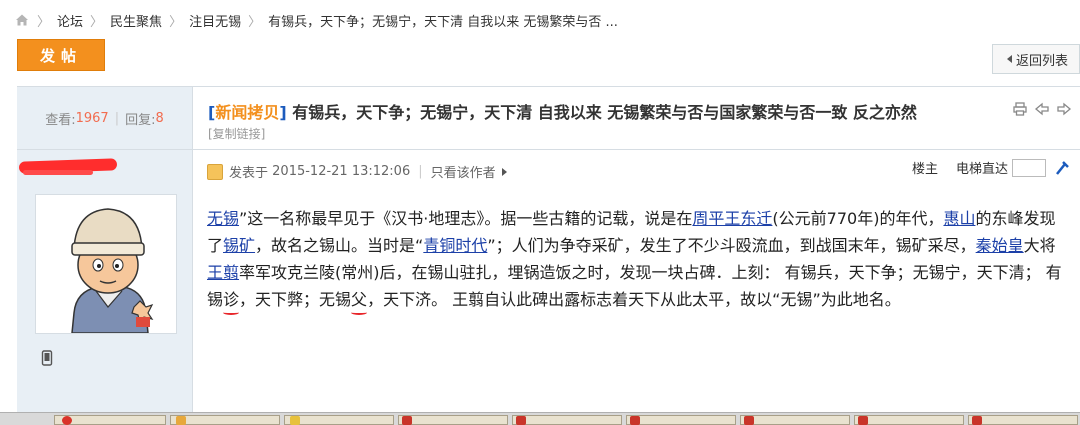 This screenshot has height=425, width=1080. I want to click on author-profile, so click(105, 287).